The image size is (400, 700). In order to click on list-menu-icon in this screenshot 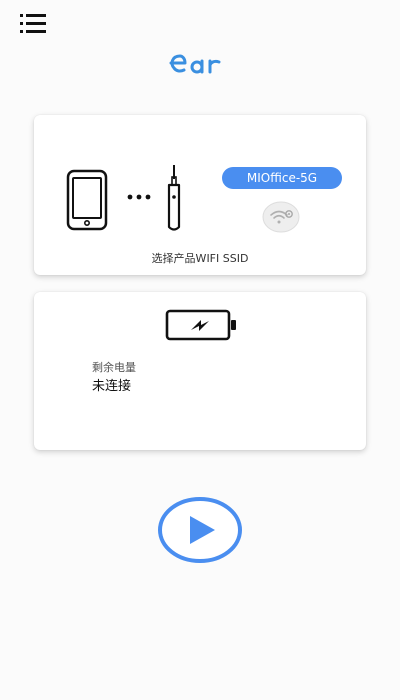, I will do `click(33, 23)`.